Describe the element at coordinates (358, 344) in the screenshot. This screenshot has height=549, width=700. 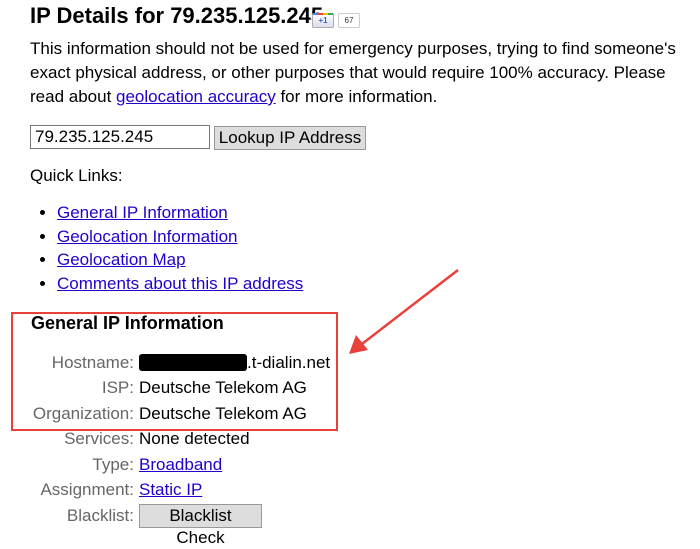
I see `arrow-head` at that location.